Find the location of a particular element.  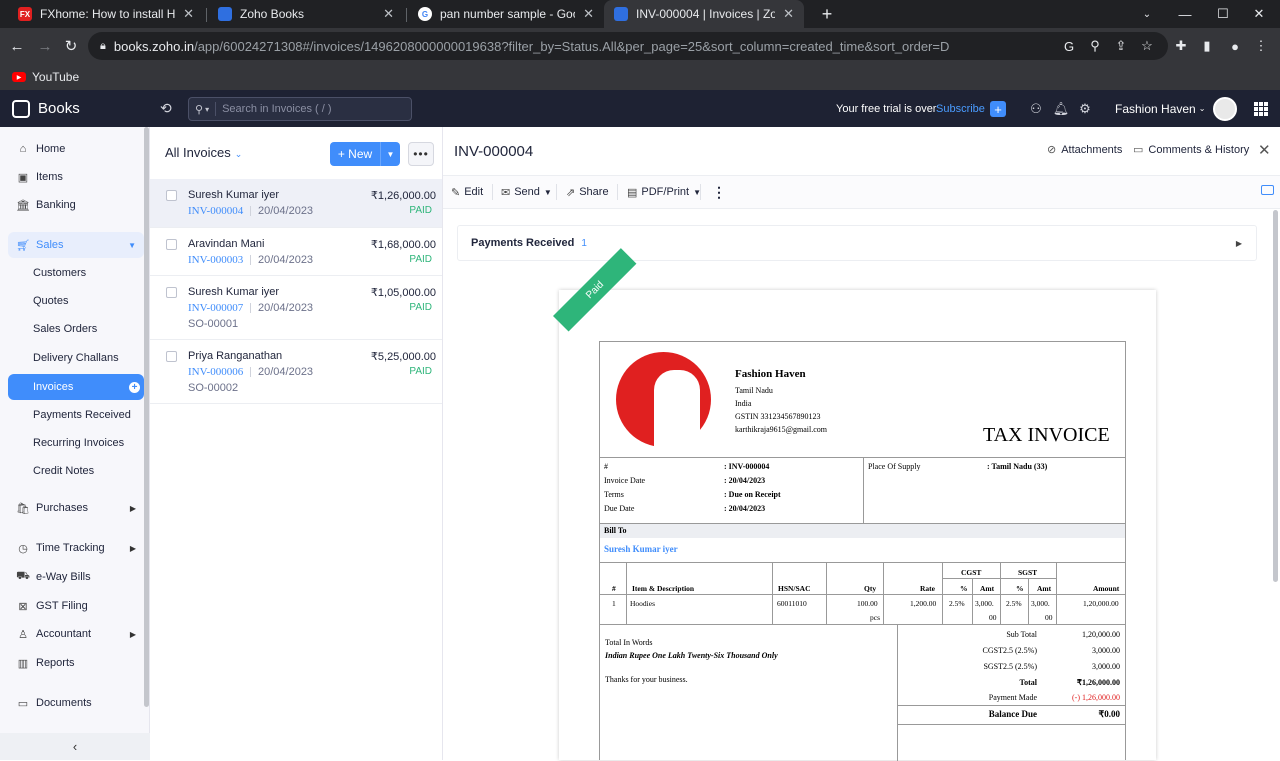

payments-received-section: Payments Received 1 ▶ is located at coordinates (857, 243).